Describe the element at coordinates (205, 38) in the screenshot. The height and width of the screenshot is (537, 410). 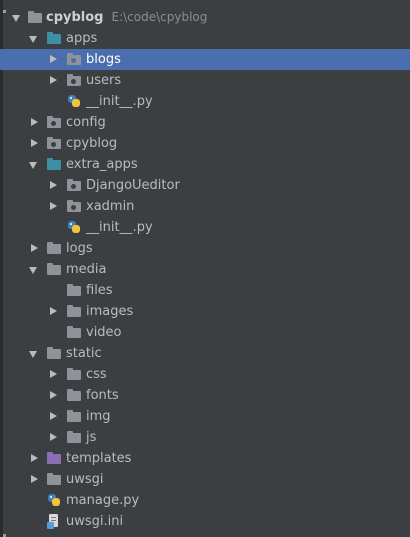
I see `tree-item-apps: apps` at that location.